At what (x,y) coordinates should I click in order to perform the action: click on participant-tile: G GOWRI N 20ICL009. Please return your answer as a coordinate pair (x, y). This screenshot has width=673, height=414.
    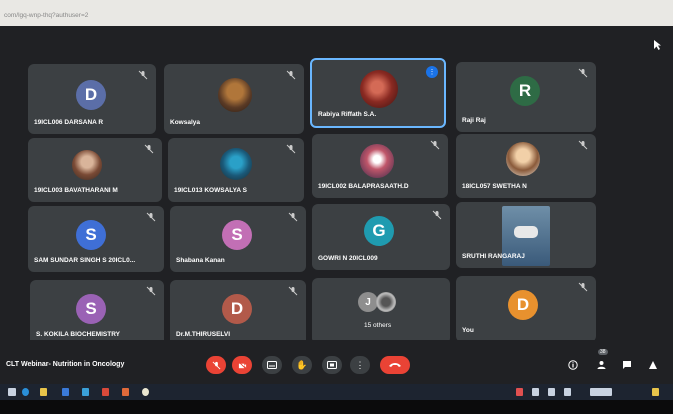
    Looking at the image, I should click on (381, 237).